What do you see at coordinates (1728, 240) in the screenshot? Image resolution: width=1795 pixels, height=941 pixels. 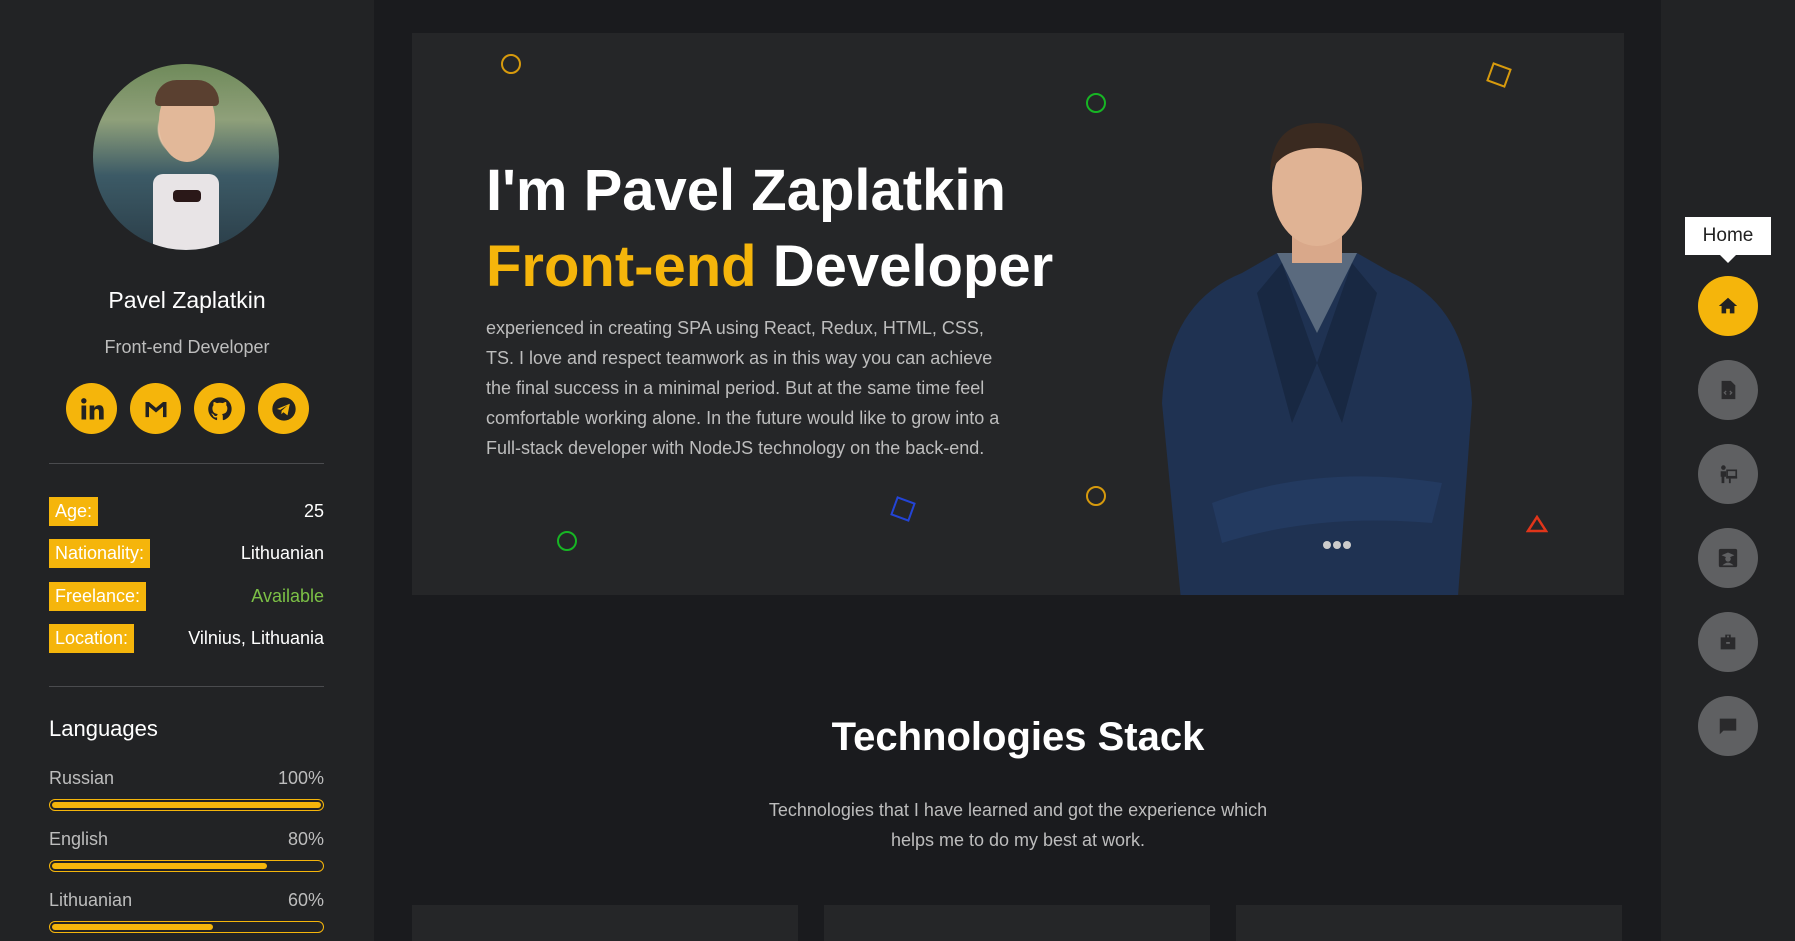 I see `nav-tooltip: Home` at bounding box center [1728, 240].